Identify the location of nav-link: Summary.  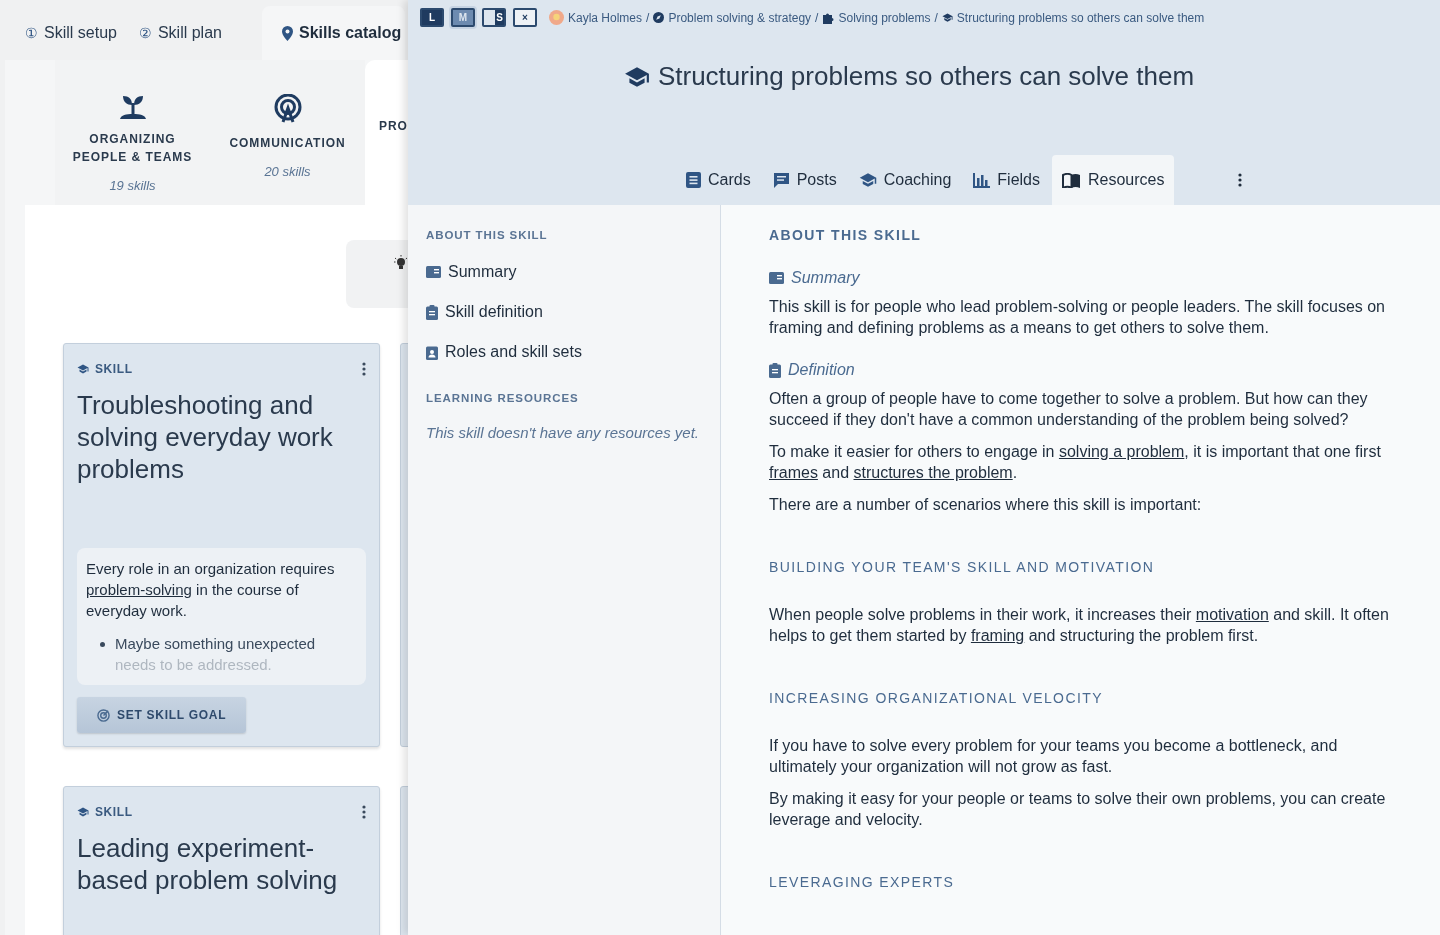
(573, 272).